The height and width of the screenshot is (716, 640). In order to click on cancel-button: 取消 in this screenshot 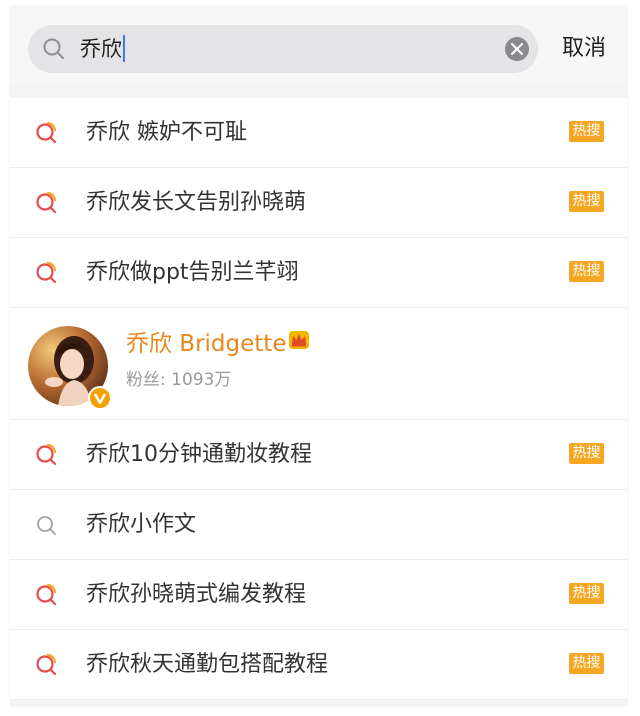, I will do `click(584, 49)`.